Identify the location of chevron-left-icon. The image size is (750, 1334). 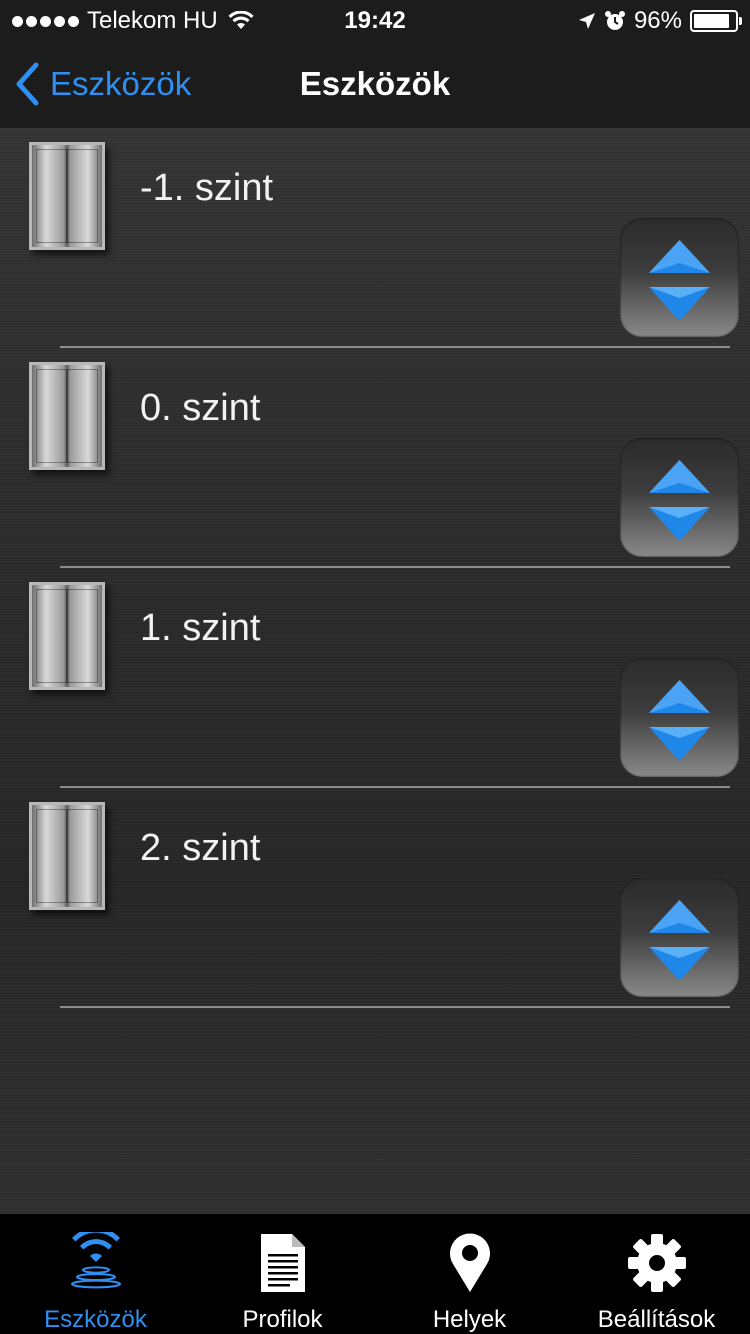
(27, 84).